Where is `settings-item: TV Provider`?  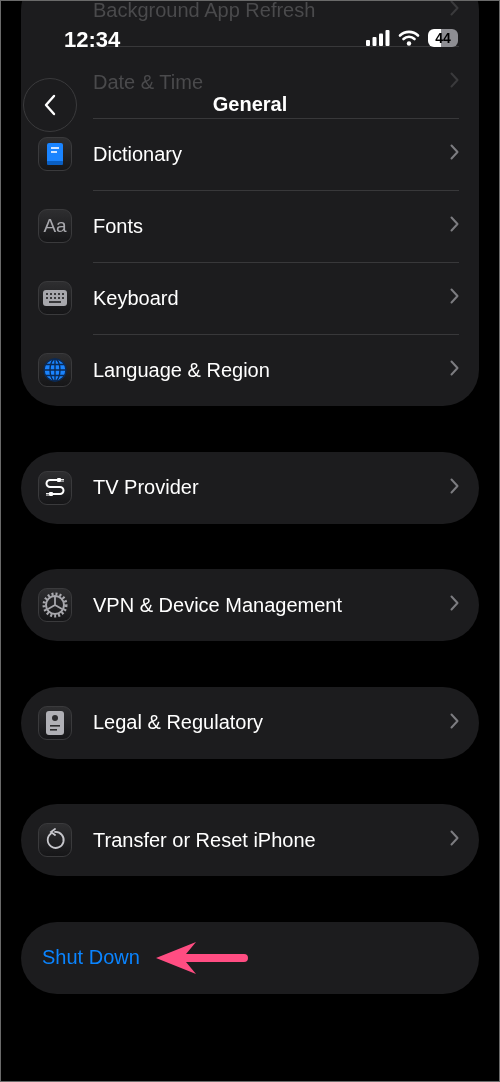
settings-item: TV Provider is located at coordinates (146, 487).